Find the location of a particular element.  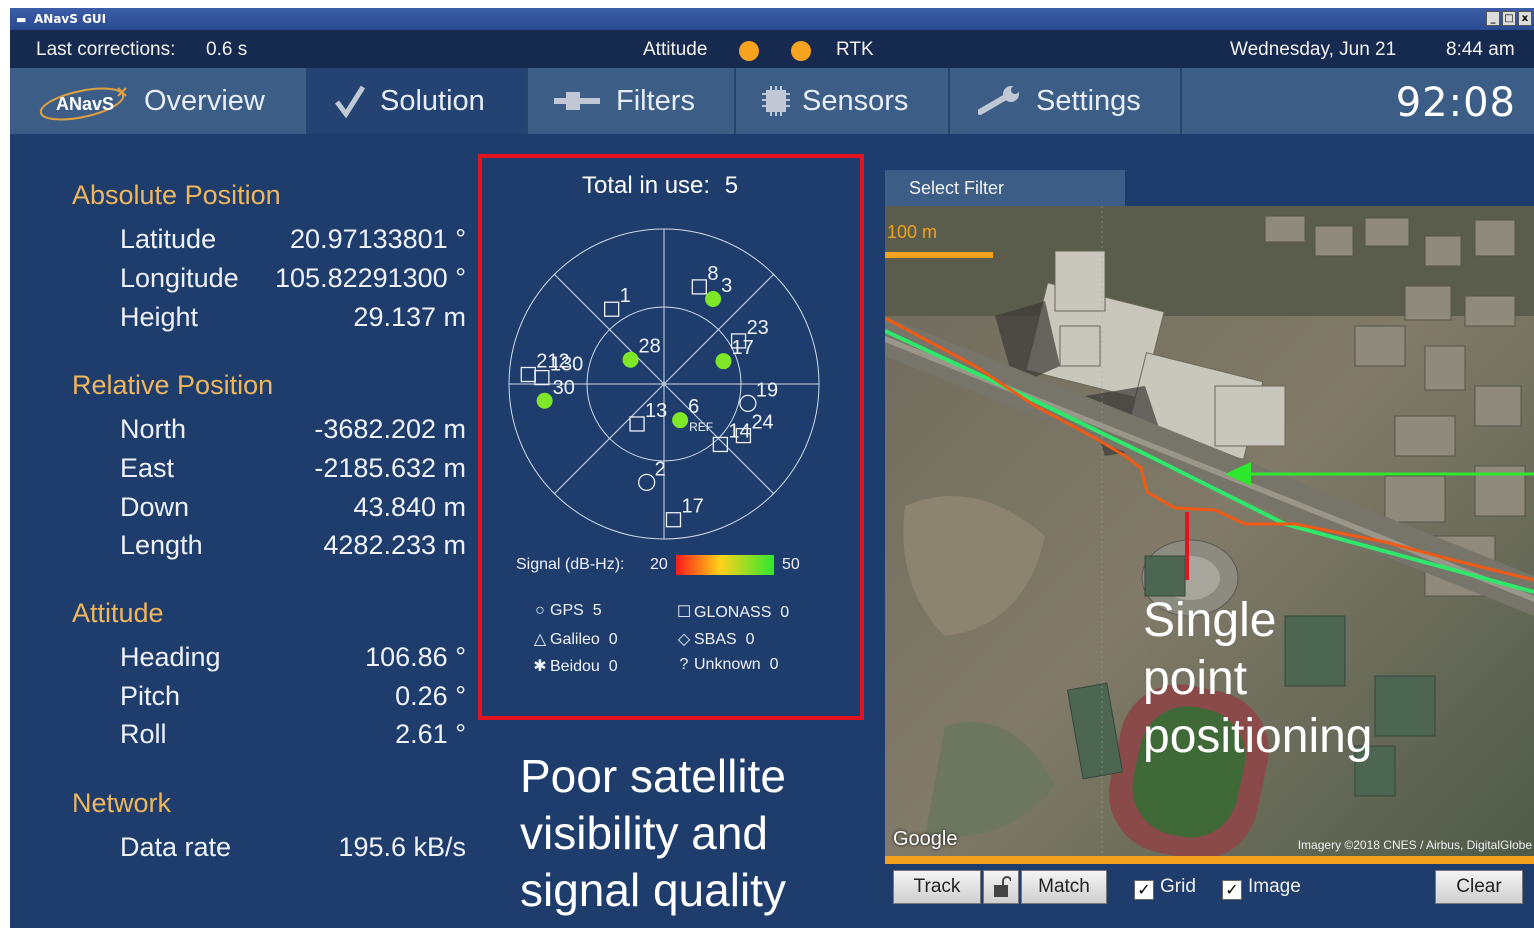

image-check-icon: ✓ is located at coordinates (1232, 890).